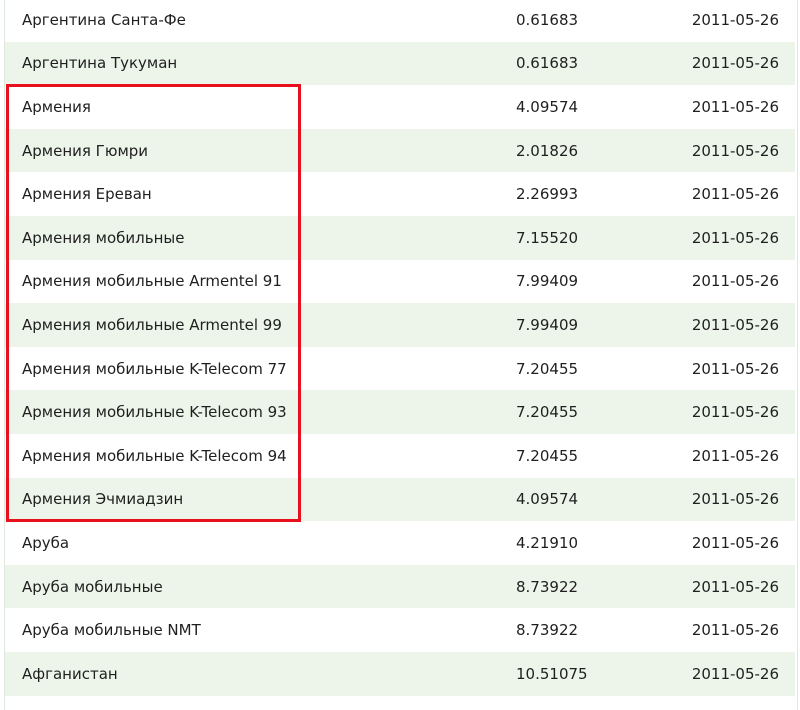  What do you see at coordinates (400, 673) in the screenshot?
I see `table-row: Афганистан 10.51075 2011-05-26` at bounding box center [400, 673].